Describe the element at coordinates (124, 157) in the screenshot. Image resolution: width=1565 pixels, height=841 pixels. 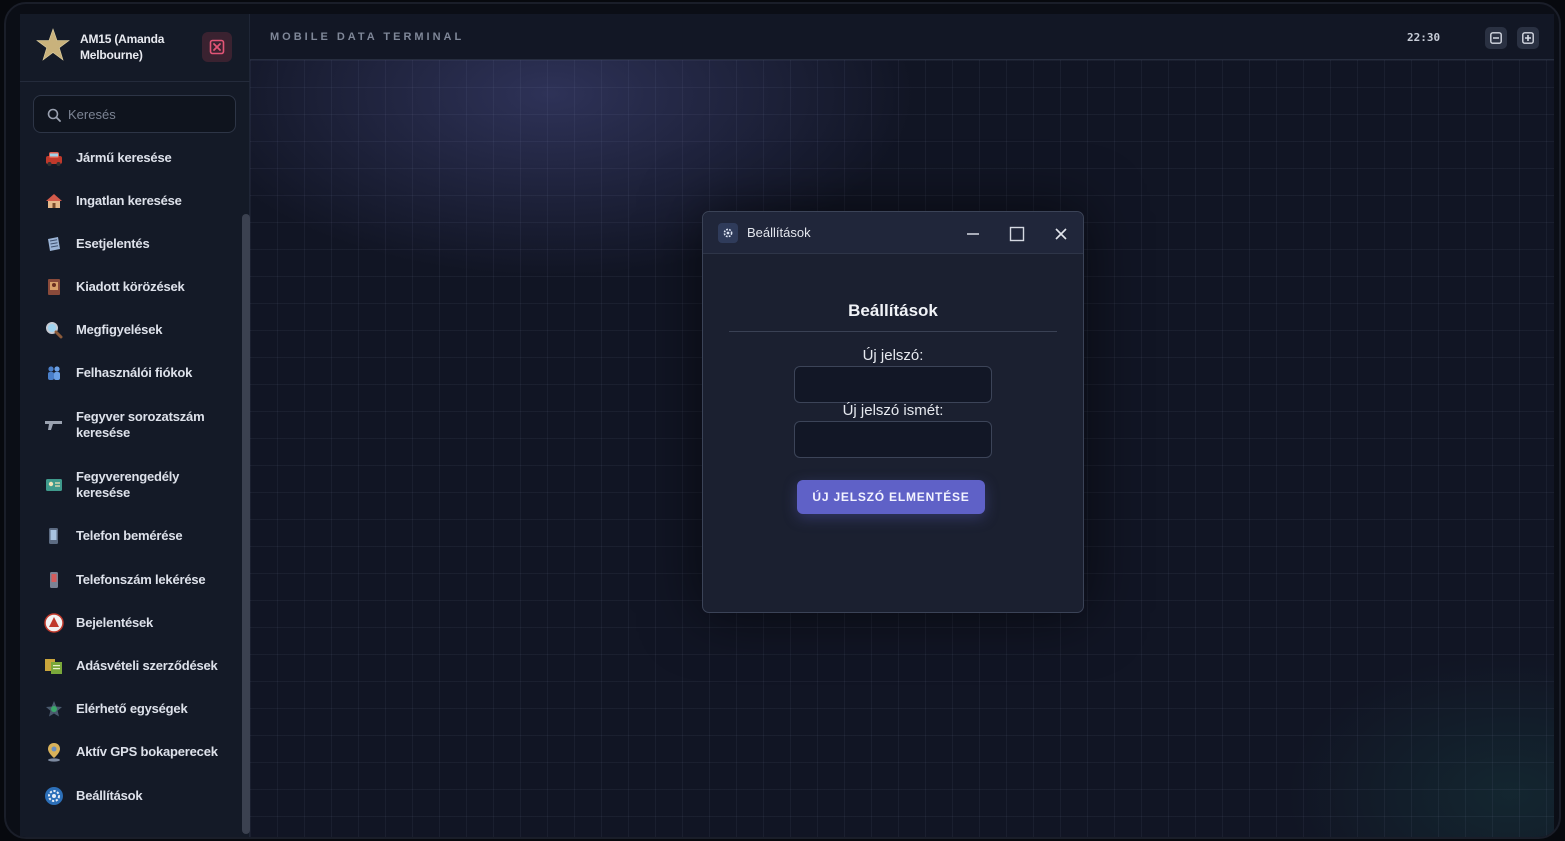
I see `sidebar-item-label: Jármű keresése` at that location.